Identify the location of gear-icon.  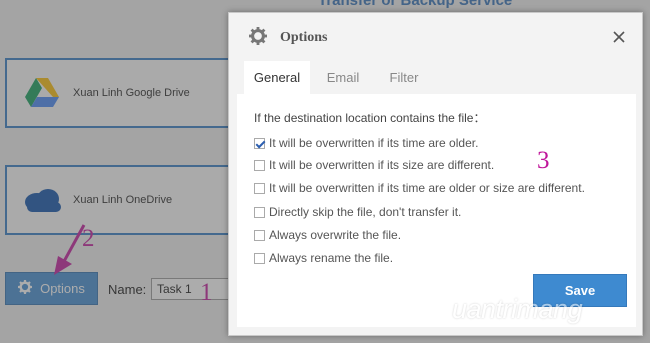
(258, 38).